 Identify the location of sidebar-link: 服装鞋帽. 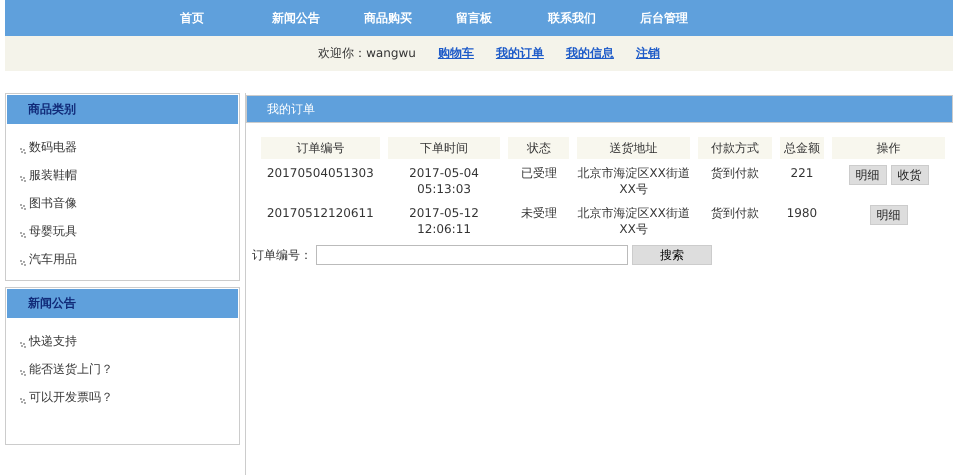
(53, 175).